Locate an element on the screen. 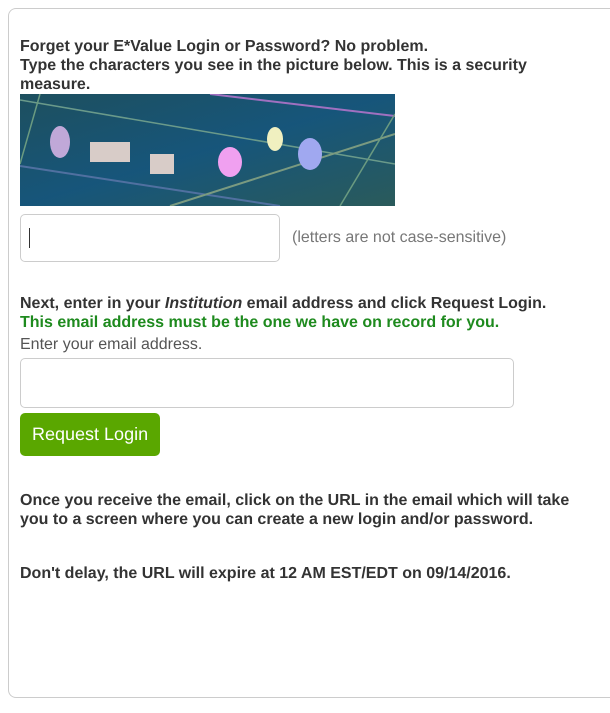  info-text: Once you receive the email, click on the URL in the email which will take you to a screen where you can create a new login and/or password. is located at coordinates (295, 510).